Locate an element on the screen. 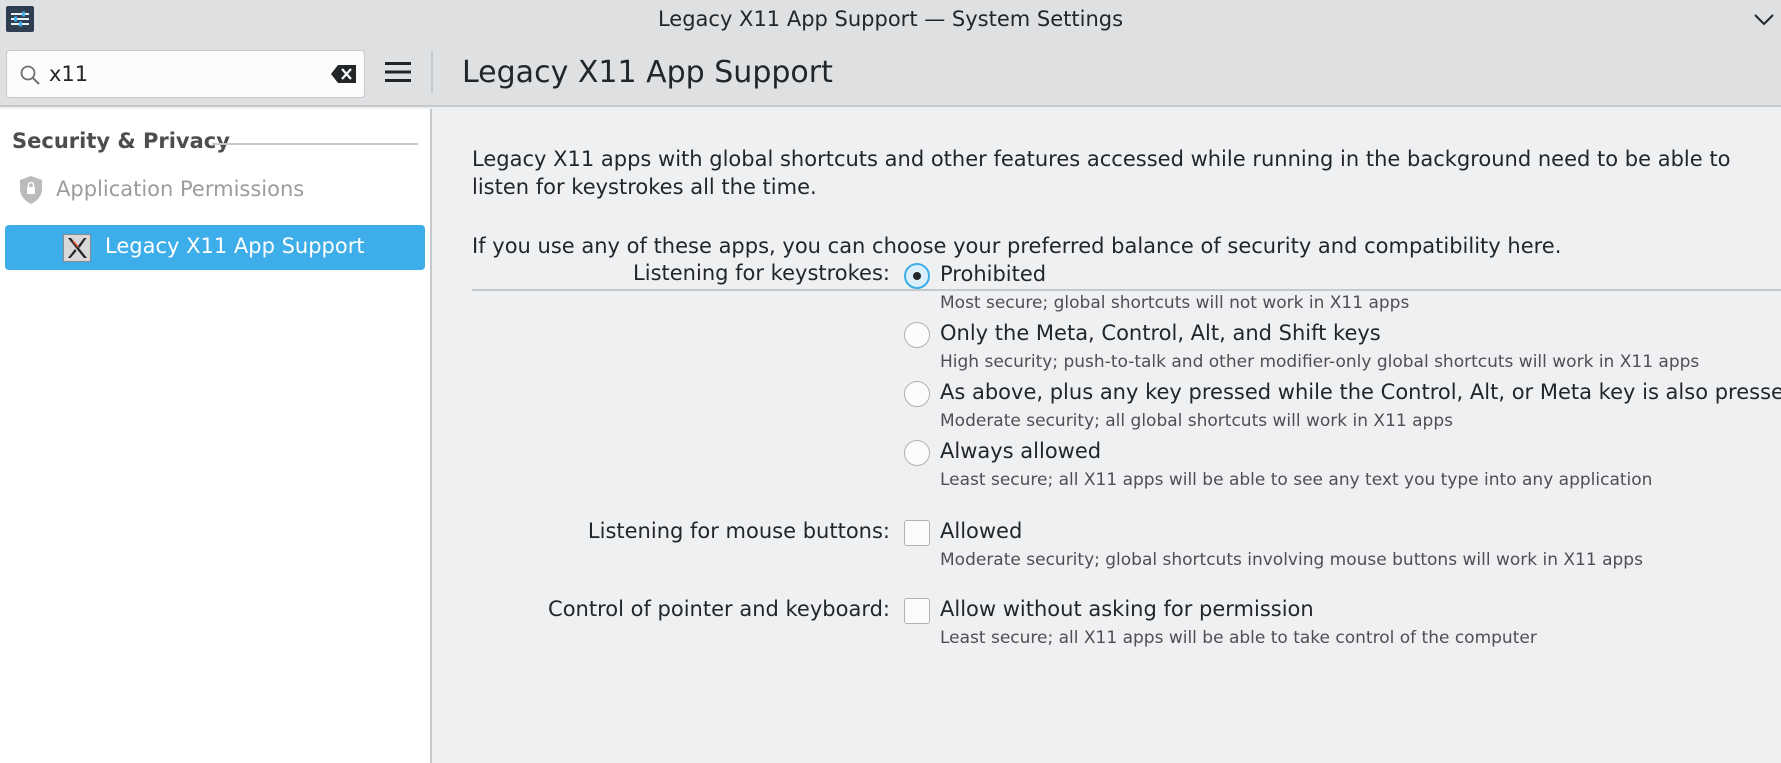 The image size is (1781, 763). pointer-control-label: Control of pointer and keyboard: is located at coordinates (719, 609).